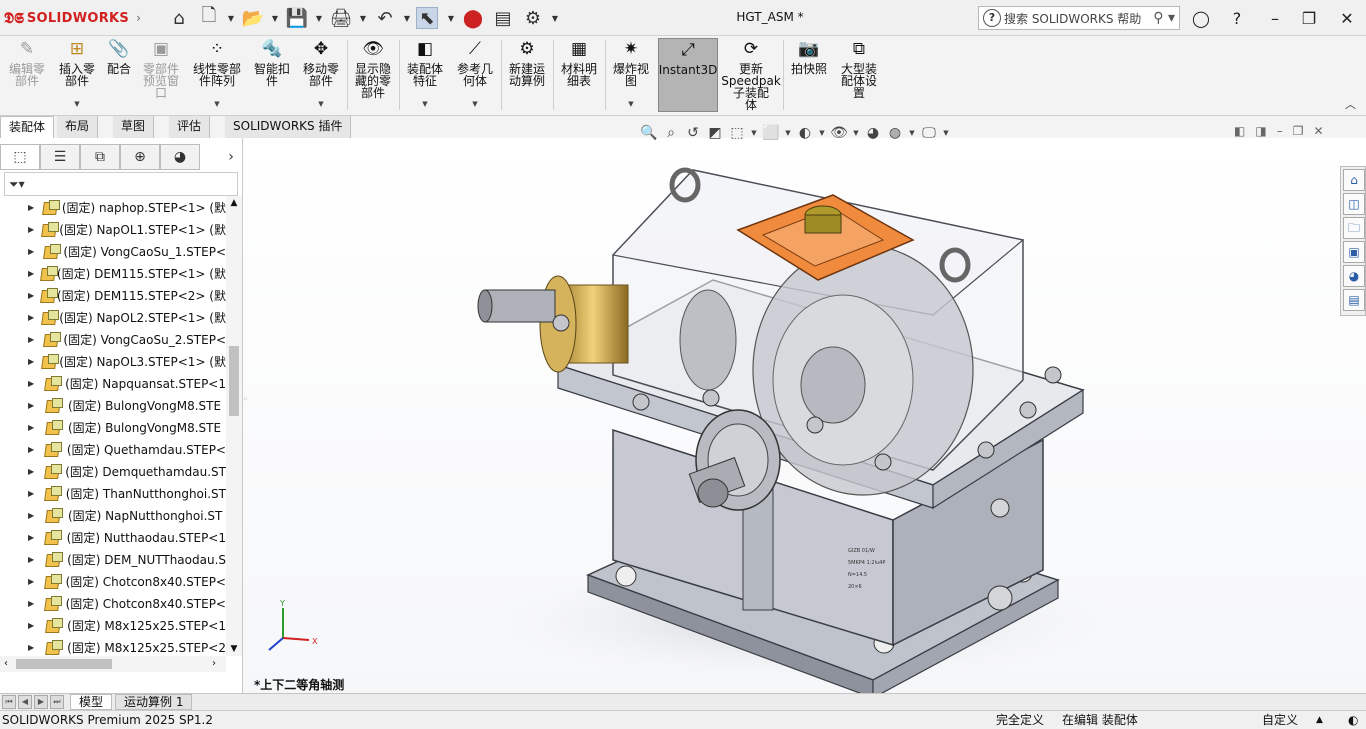 Image resolution: width=1366 pixels, height=729 pixels. Describe the element at coordinates (297, 18) in the screenshot. I see `save-icon: 💾` at that location.